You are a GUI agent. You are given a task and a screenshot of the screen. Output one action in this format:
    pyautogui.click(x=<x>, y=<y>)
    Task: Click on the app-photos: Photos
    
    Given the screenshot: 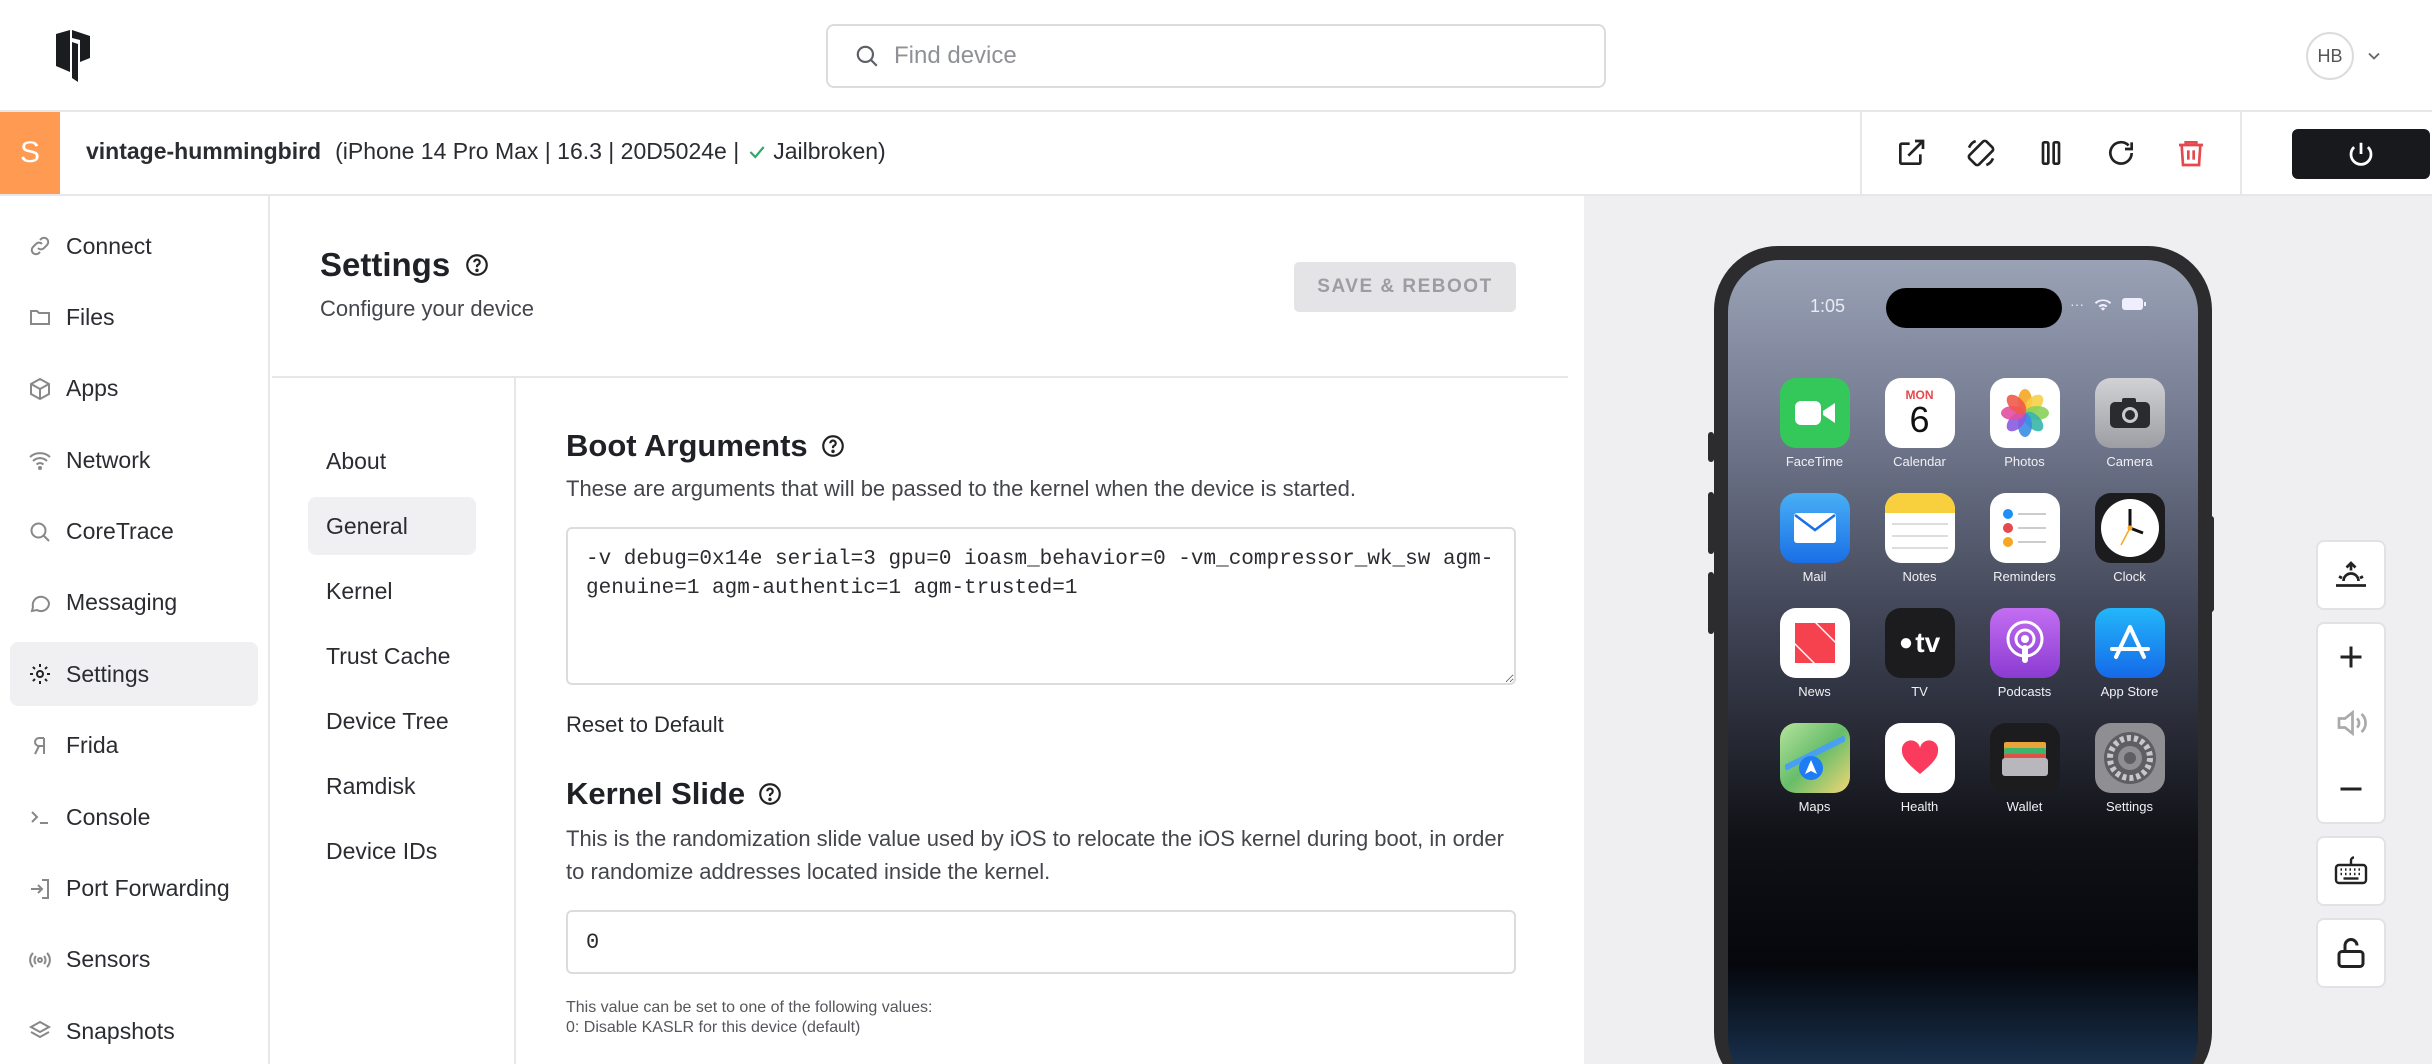 What is the action you would take?
    pyautogui.click(x=2024, y=423)
    